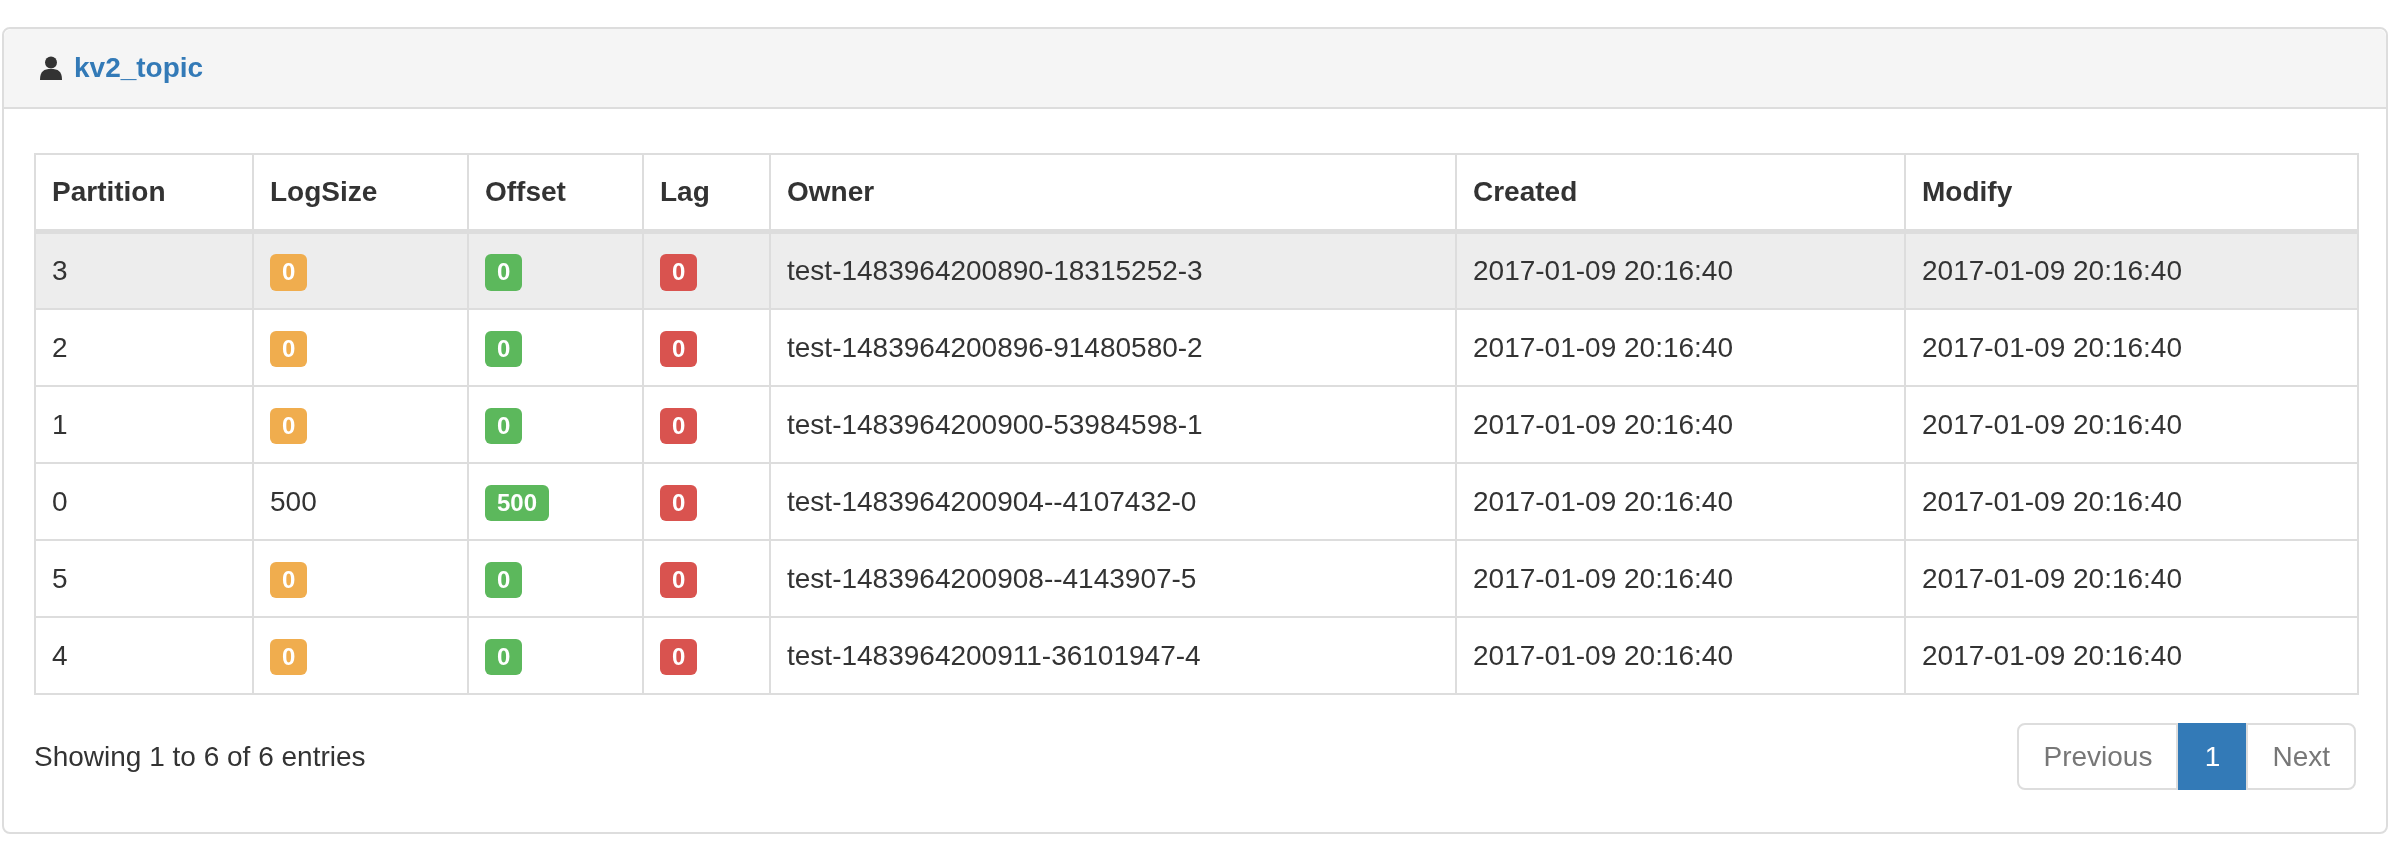  Describe the element at coordinates (831, 191) in the screenshot. I see `column-header: Owner` at that location.